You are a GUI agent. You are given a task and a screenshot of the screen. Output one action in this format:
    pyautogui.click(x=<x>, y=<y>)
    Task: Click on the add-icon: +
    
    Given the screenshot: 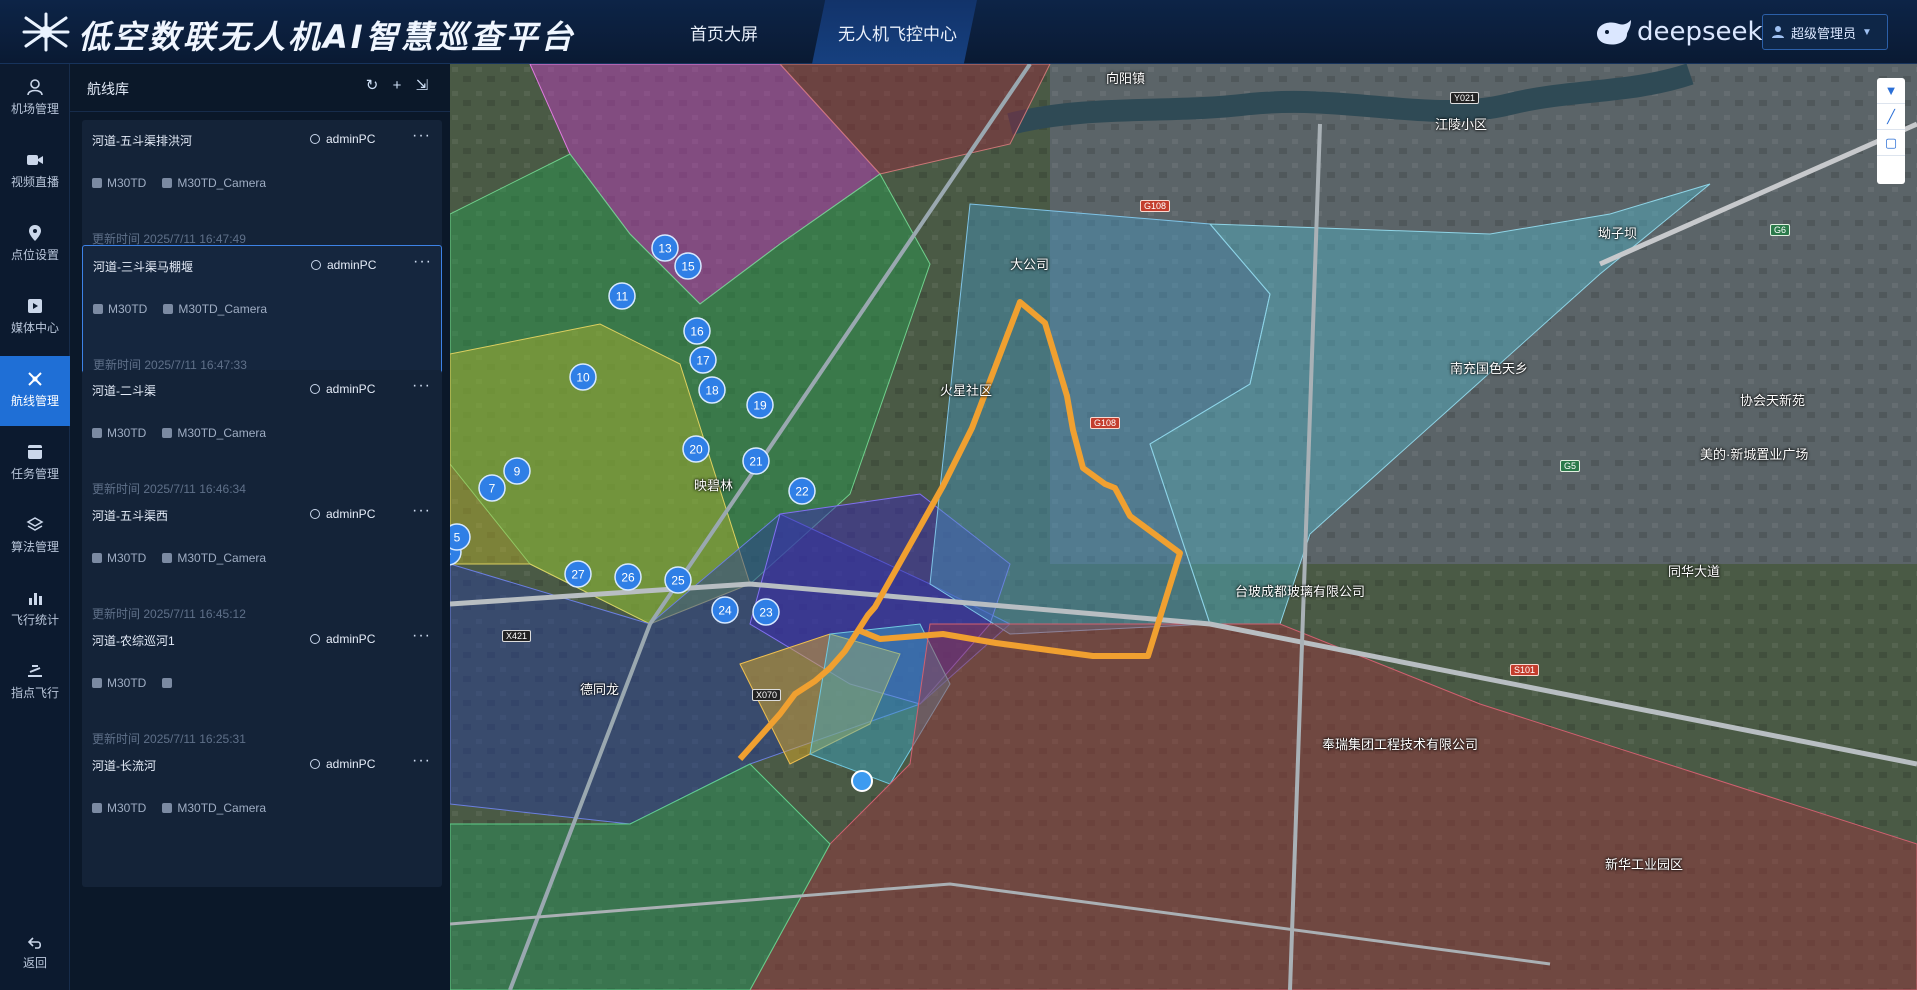 What is the action you would take?
    pyautogui.click(x=397, y=86)
    